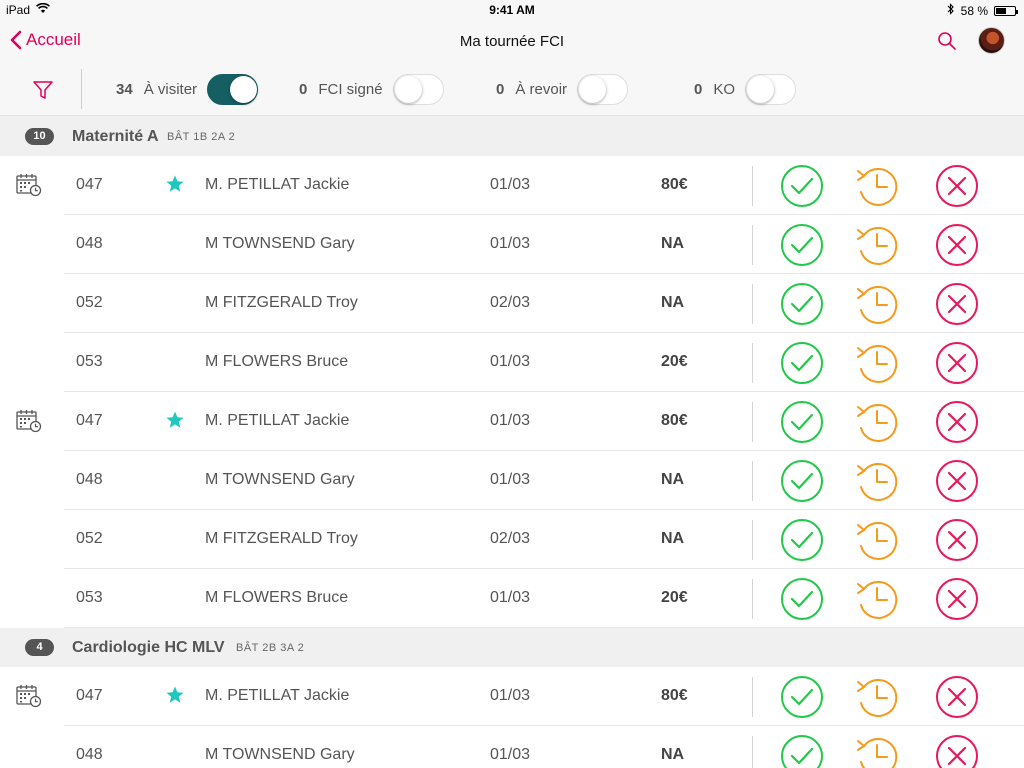 Image resolution: width=1024 pixels, height=768 pixels. I want to click on filter-label: KO, so click(724, 89).